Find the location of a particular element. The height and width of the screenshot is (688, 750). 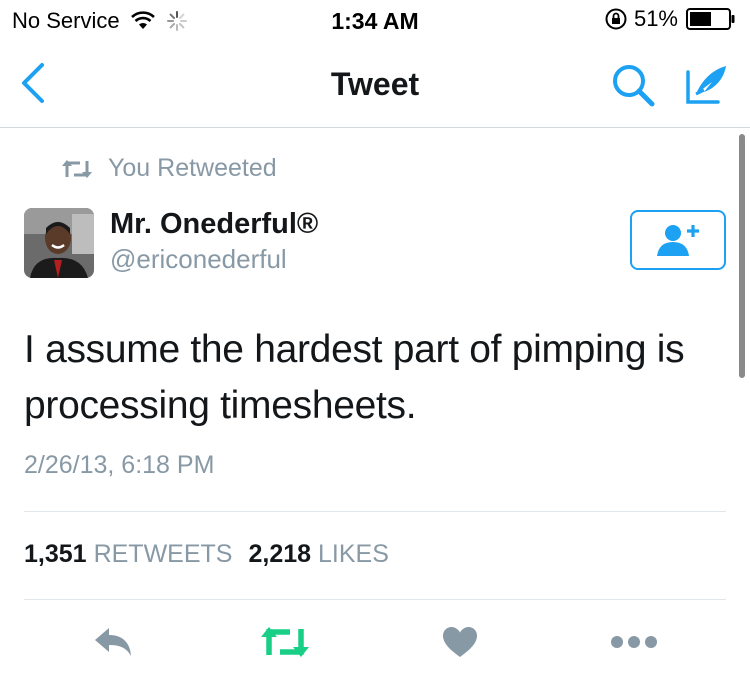

status-right: 51% is located at coordinates (670, 19).